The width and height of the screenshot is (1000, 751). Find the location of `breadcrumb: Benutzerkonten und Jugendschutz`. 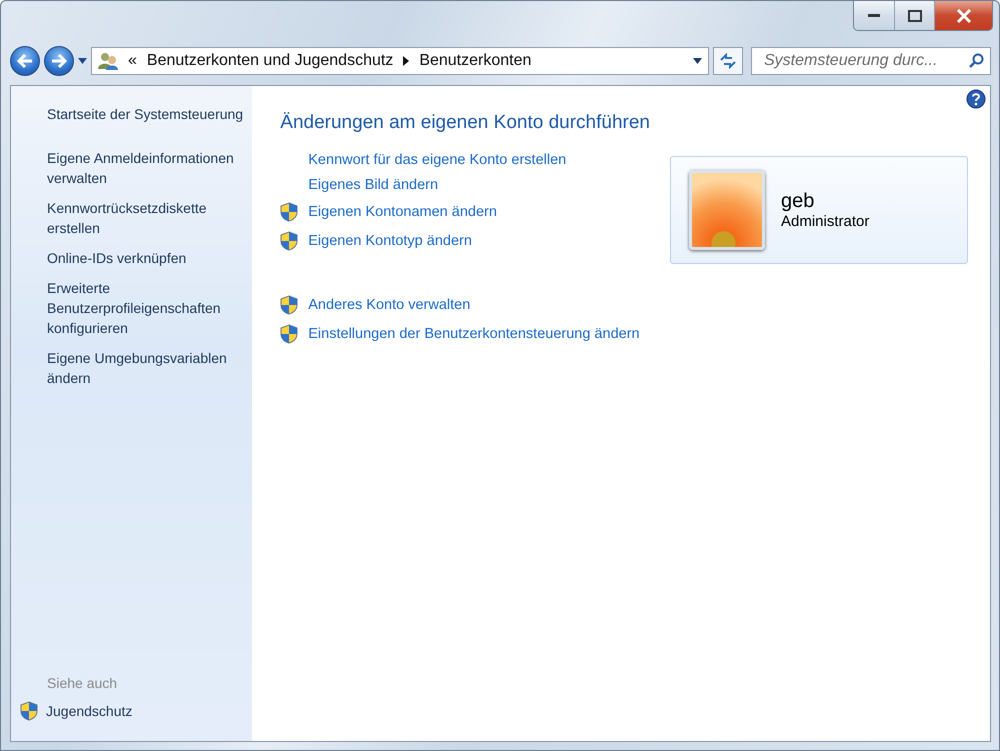

breadcrumb: Benutzerkonten und Jugendschutz is located at coordinates (270, 61).